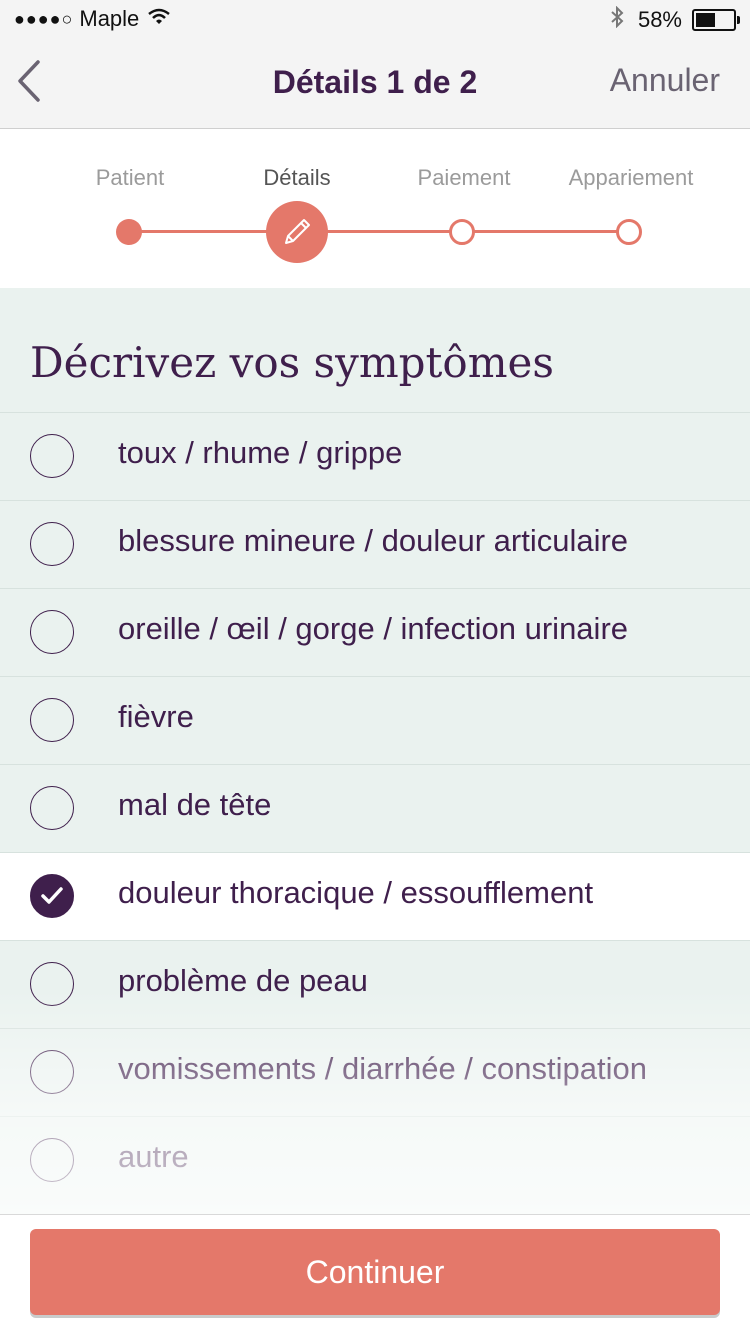 The width and height of the screenshot is (750, 1335). What do you see at coordinates (464, 177) in the screenshot?
I see `step-label-payment: Paiement` at bounding box center [464, 177].